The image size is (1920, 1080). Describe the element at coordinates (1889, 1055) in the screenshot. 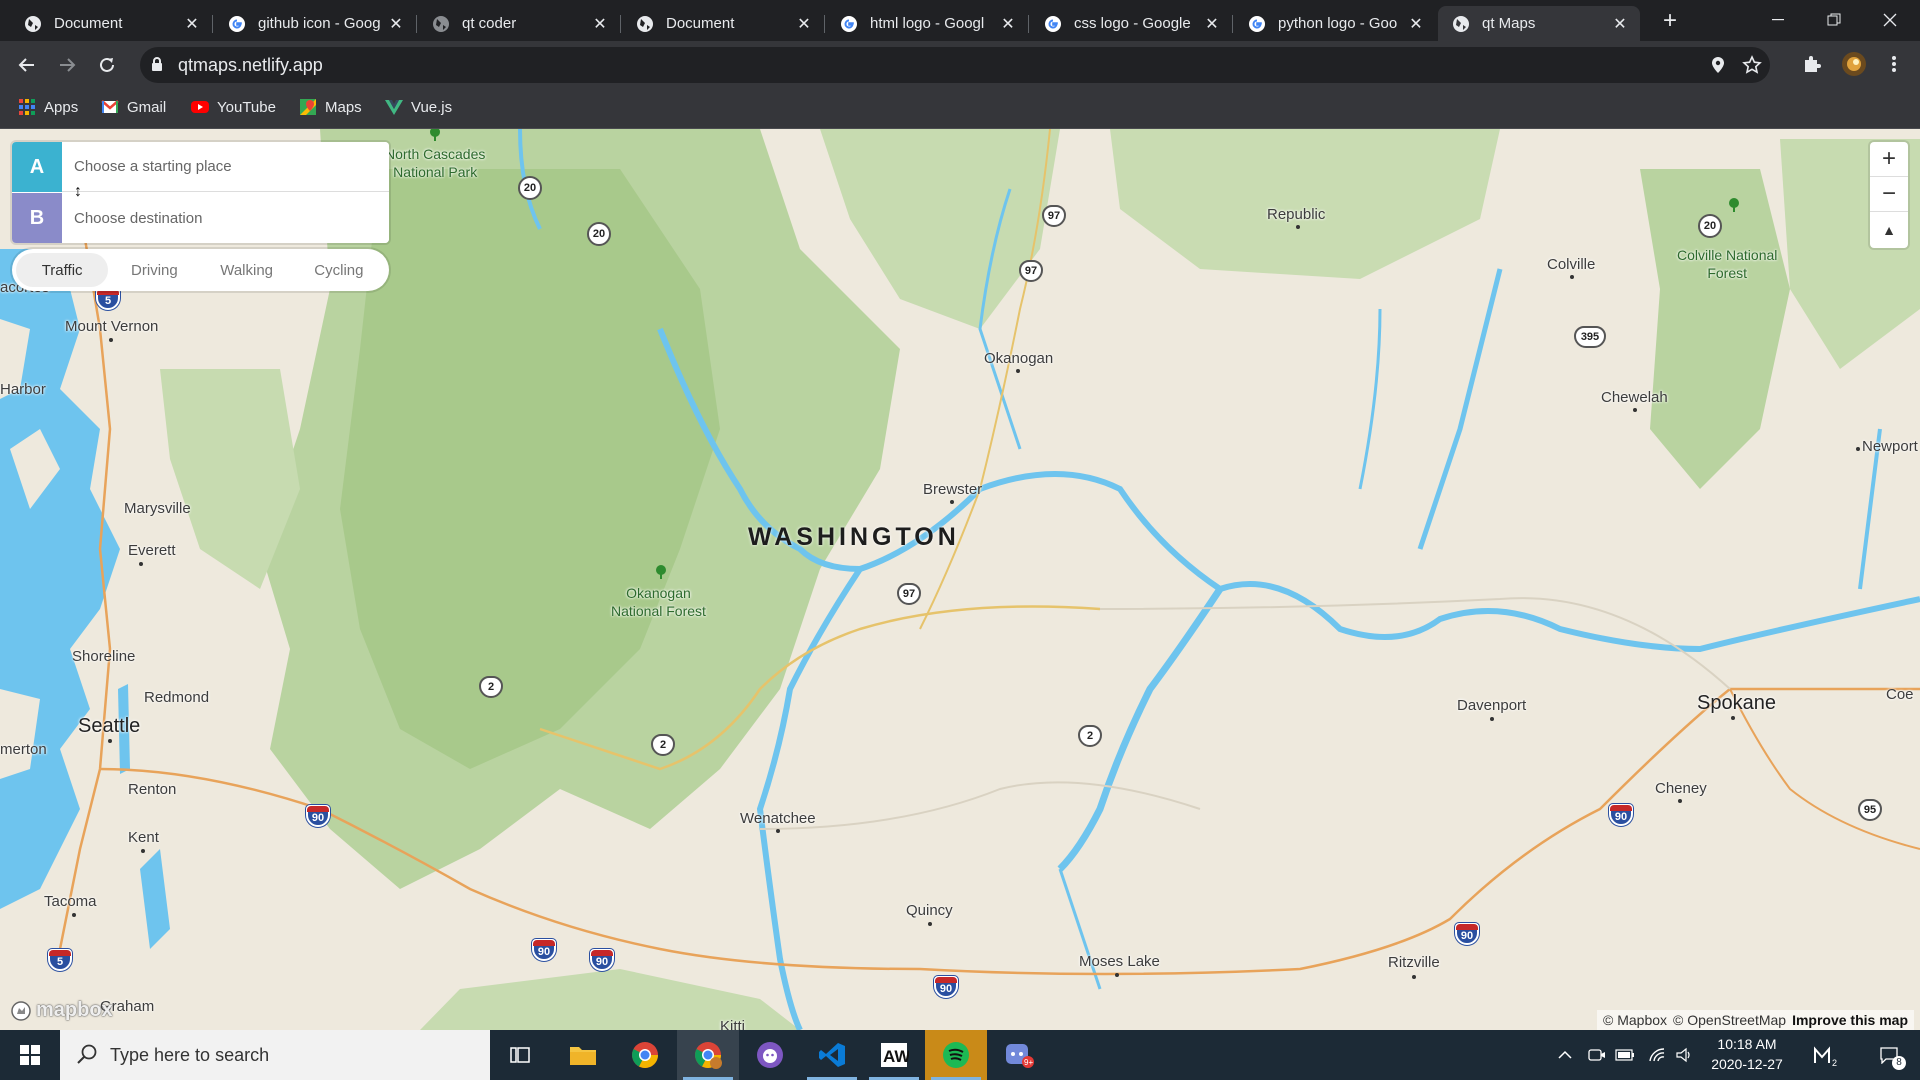

I see `action-center-button: 8` at that location.